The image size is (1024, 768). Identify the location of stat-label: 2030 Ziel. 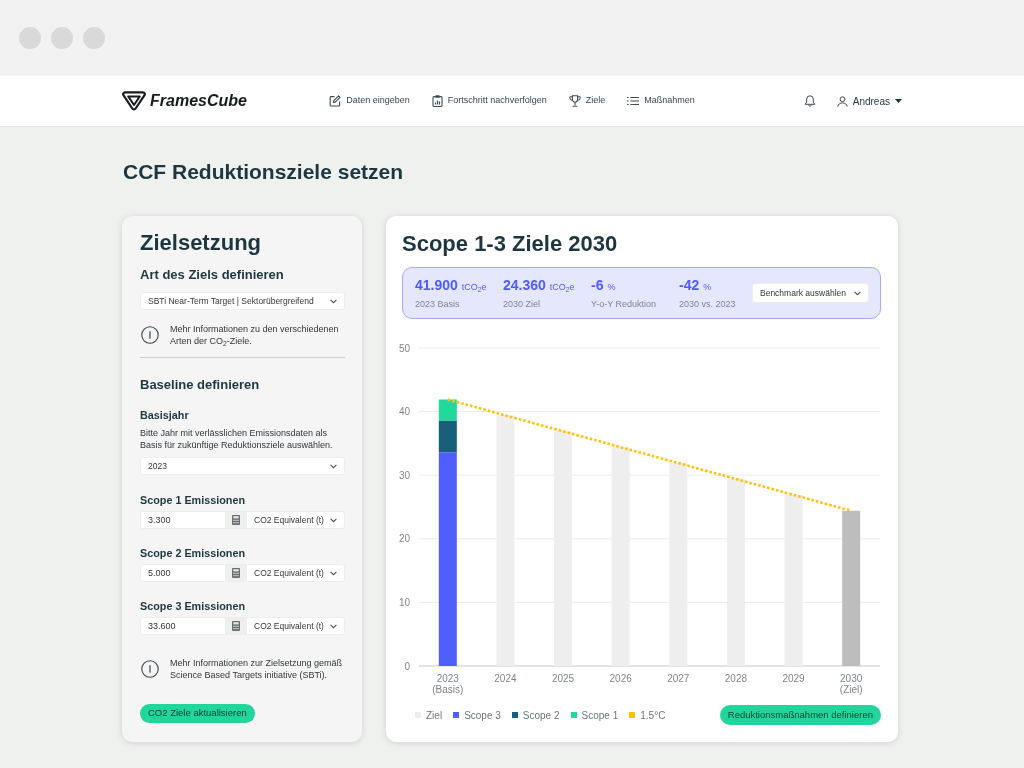
(522, 303).